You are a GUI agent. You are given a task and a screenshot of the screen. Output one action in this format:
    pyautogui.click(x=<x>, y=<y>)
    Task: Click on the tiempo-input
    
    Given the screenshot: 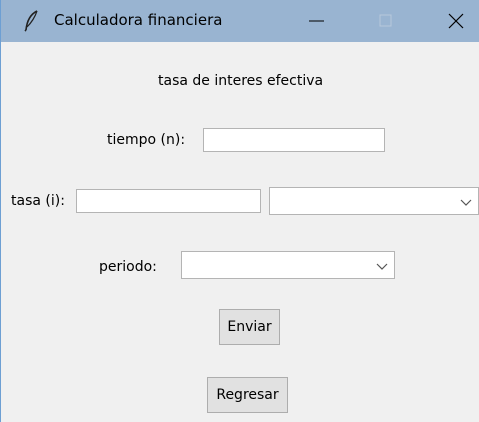 What is the action you would take?
    pyautogui.click(x=294, y=140)
    